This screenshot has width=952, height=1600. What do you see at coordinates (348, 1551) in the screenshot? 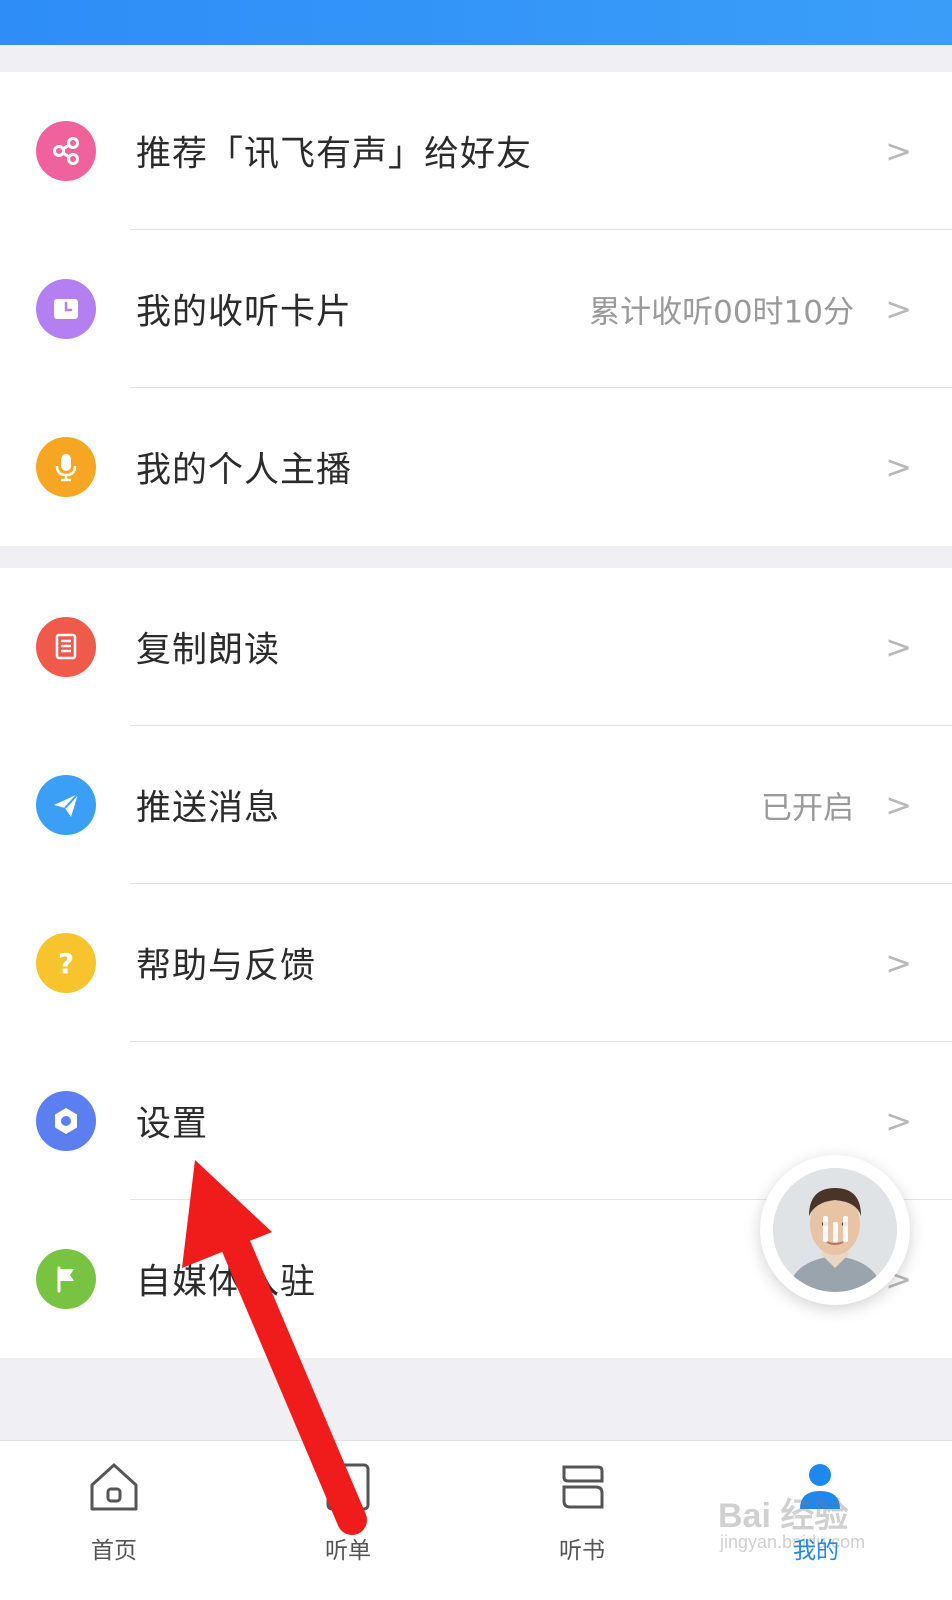
I see `tab-label: 听单` at bounding box center [348, 1551].